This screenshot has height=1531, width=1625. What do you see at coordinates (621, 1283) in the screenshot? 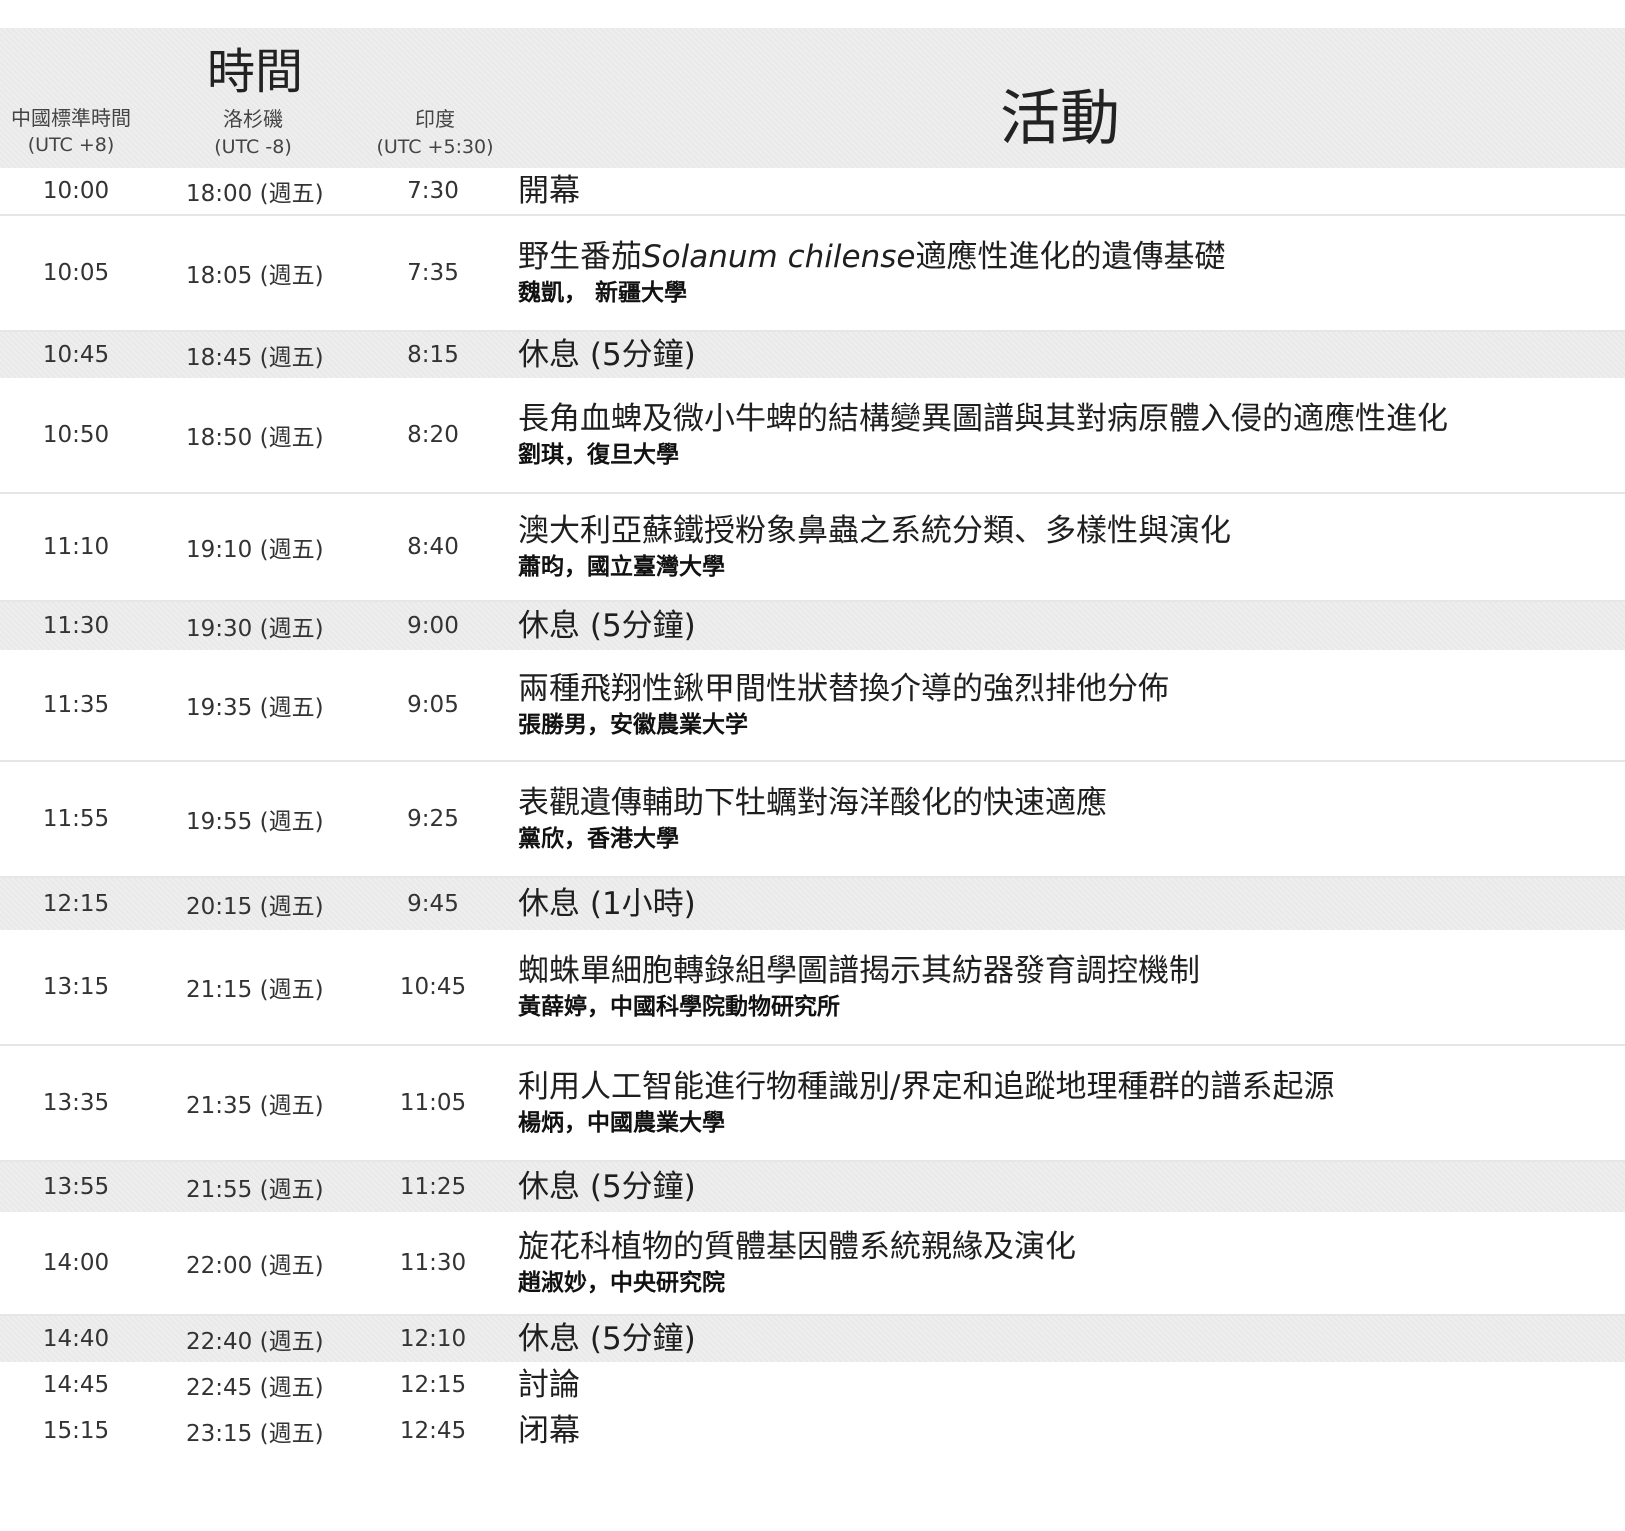
I see `speaker: 趙淑妙，中央研究院` at bounding box center [621, 1283].